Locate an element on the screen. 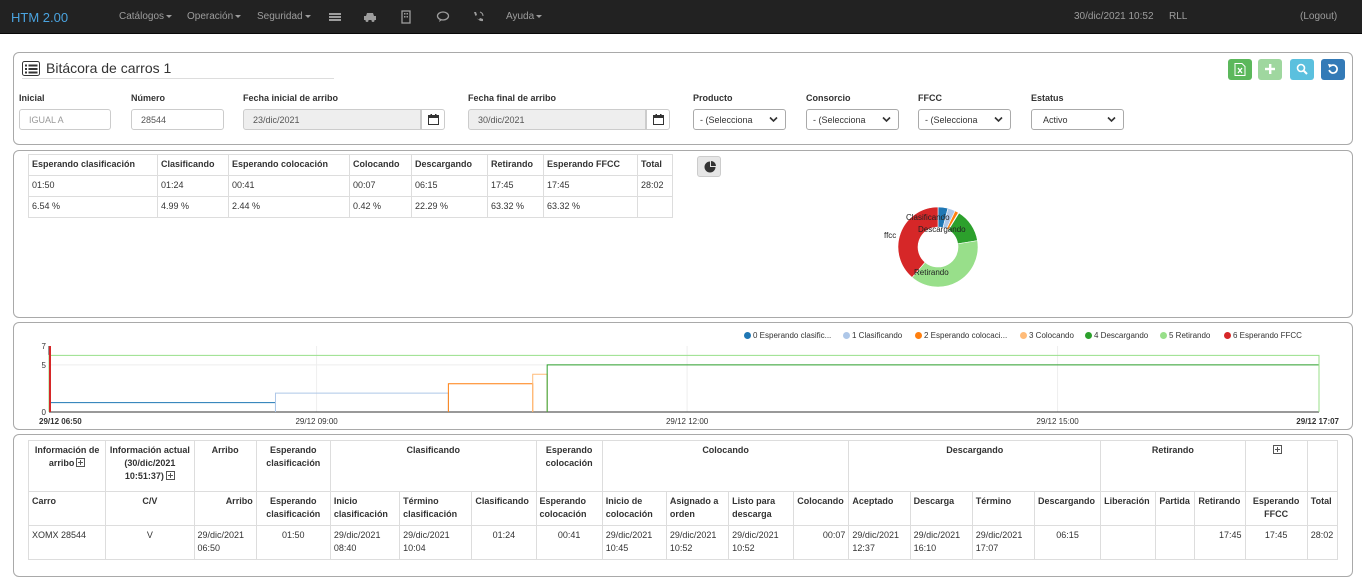  phone-icon is located at coordinates (478, 17).